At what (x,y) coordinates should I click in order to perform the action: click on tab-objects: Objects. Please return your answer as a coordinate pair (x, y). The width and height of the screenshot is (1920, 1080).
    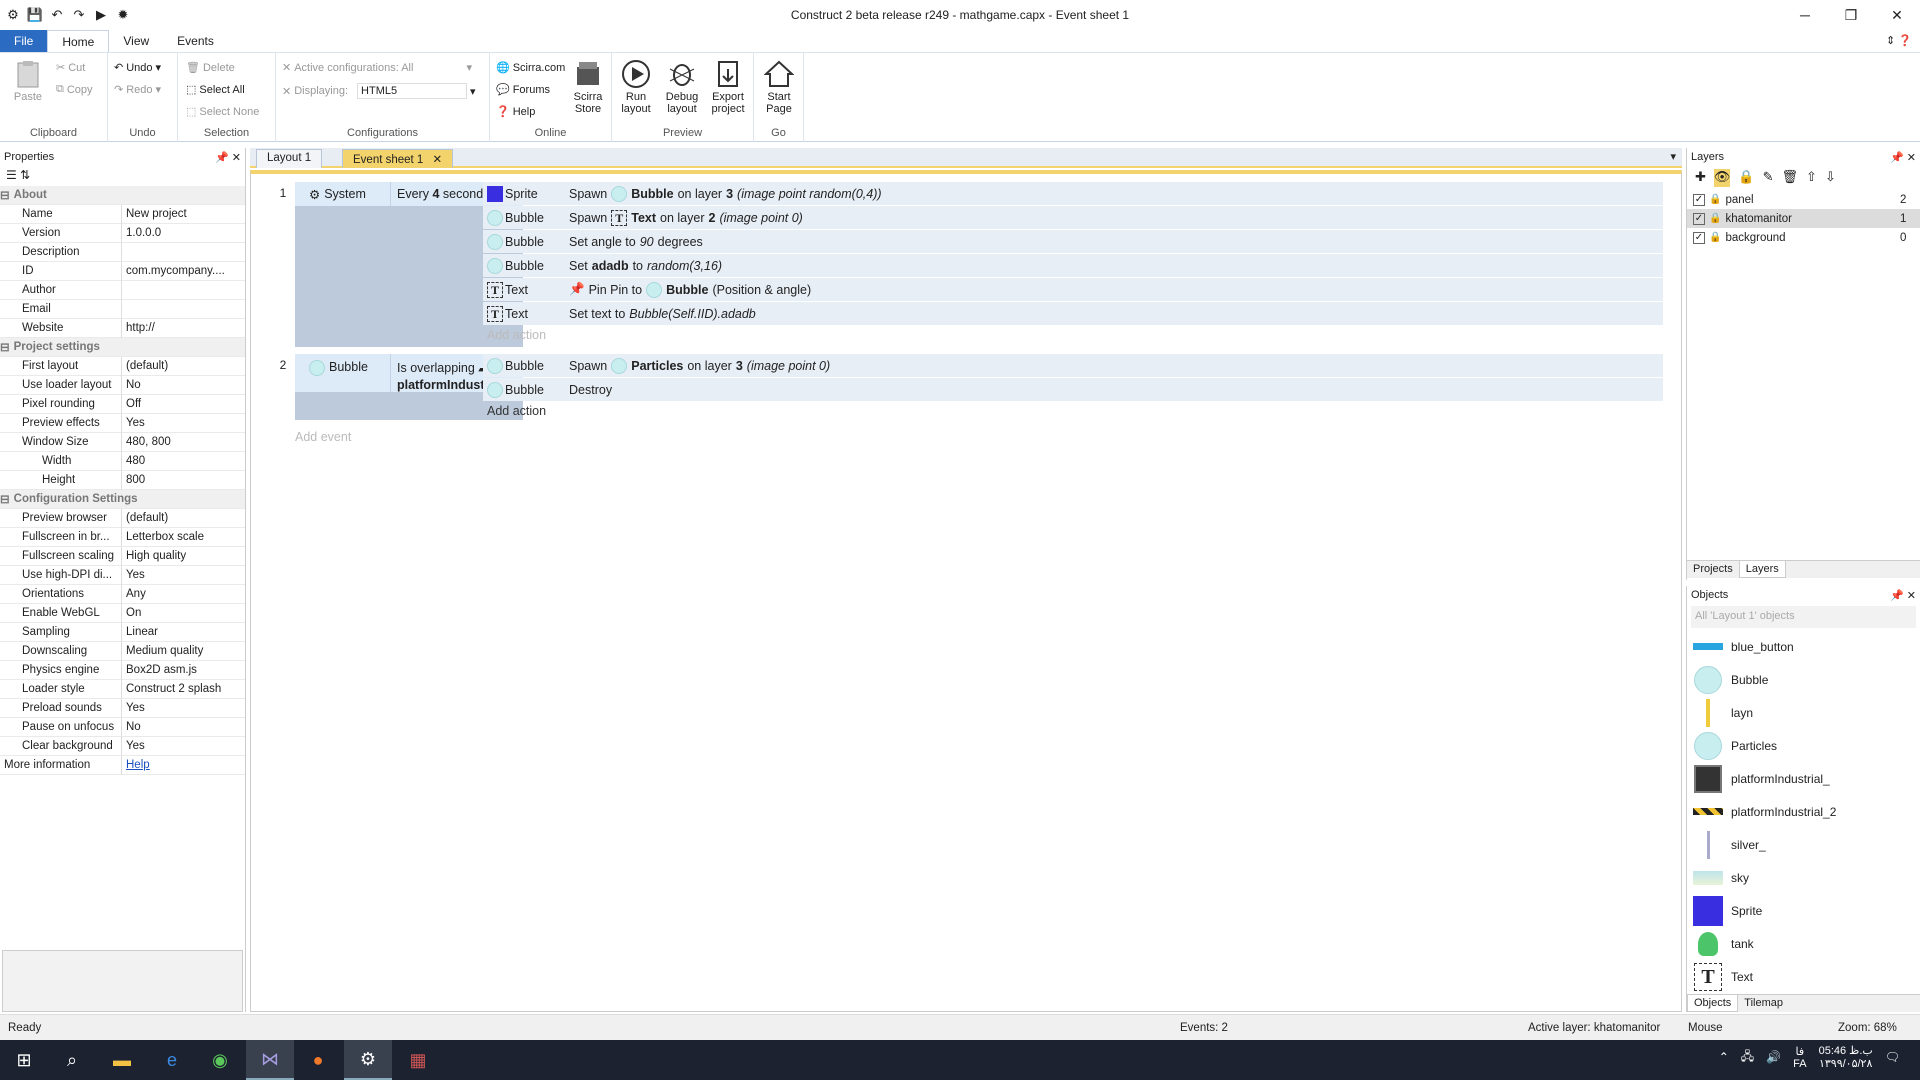
    Looking at the image, I should click on (1713, 1003).